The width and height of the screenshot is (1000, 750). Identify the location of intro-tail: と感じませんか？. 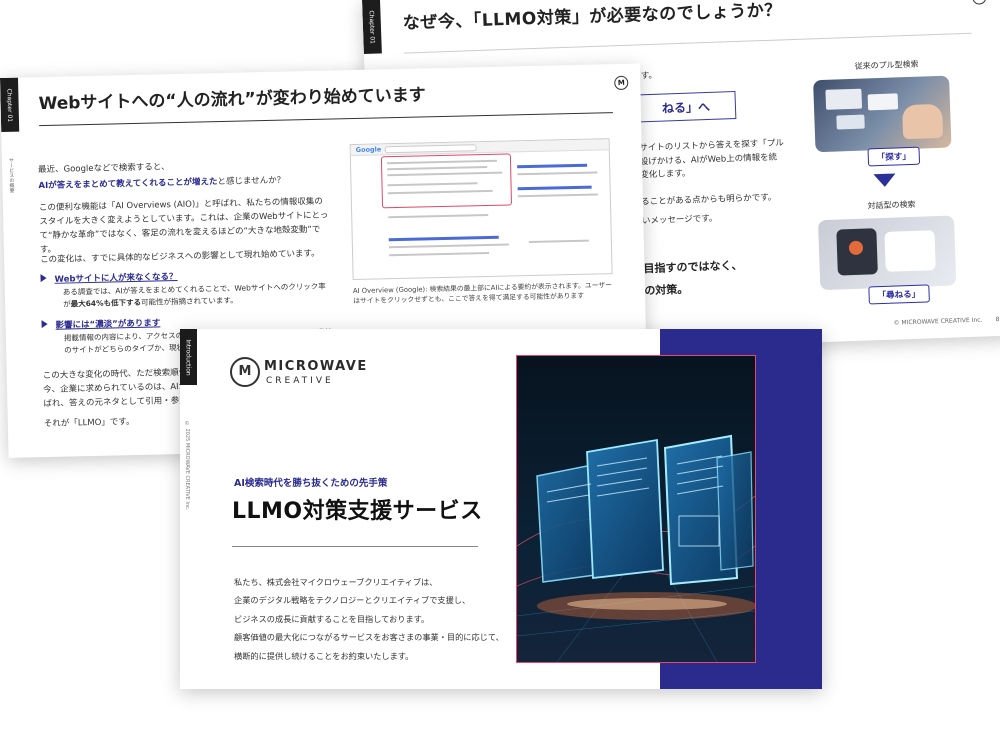
(251, 181).